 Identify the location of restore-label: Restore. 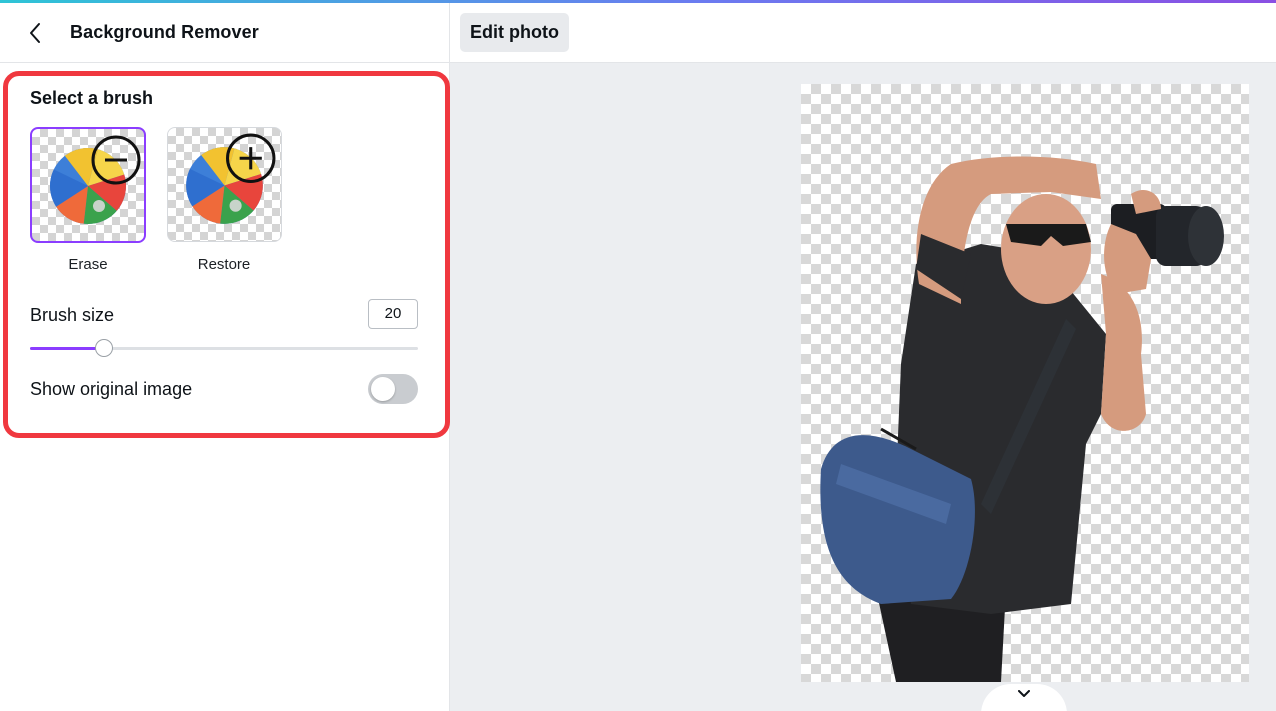
(224, 264).